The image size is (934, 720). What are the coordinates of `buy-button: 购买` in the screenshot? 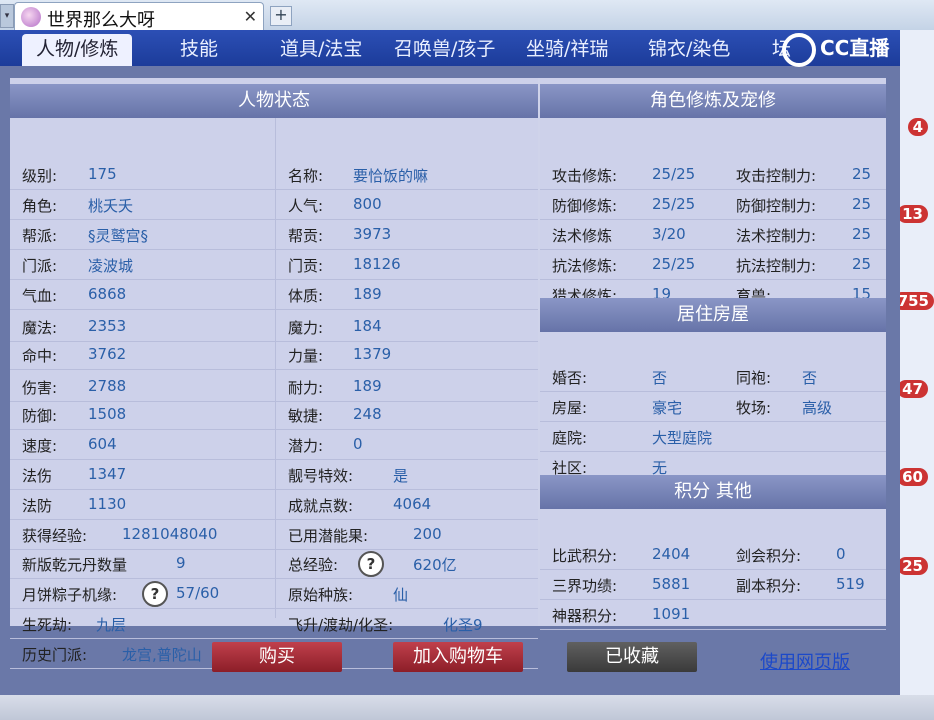 It's located at (277, 657).